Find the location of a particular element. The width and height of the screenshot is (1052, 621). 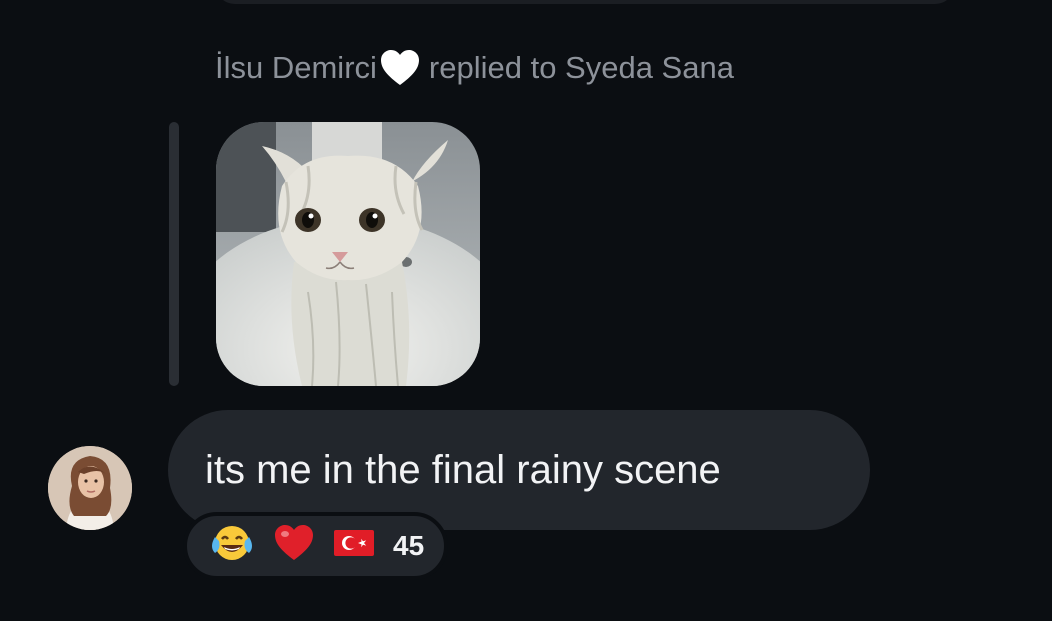

tears-of-joy-emoji-icon is located at coordinates (232, 546).